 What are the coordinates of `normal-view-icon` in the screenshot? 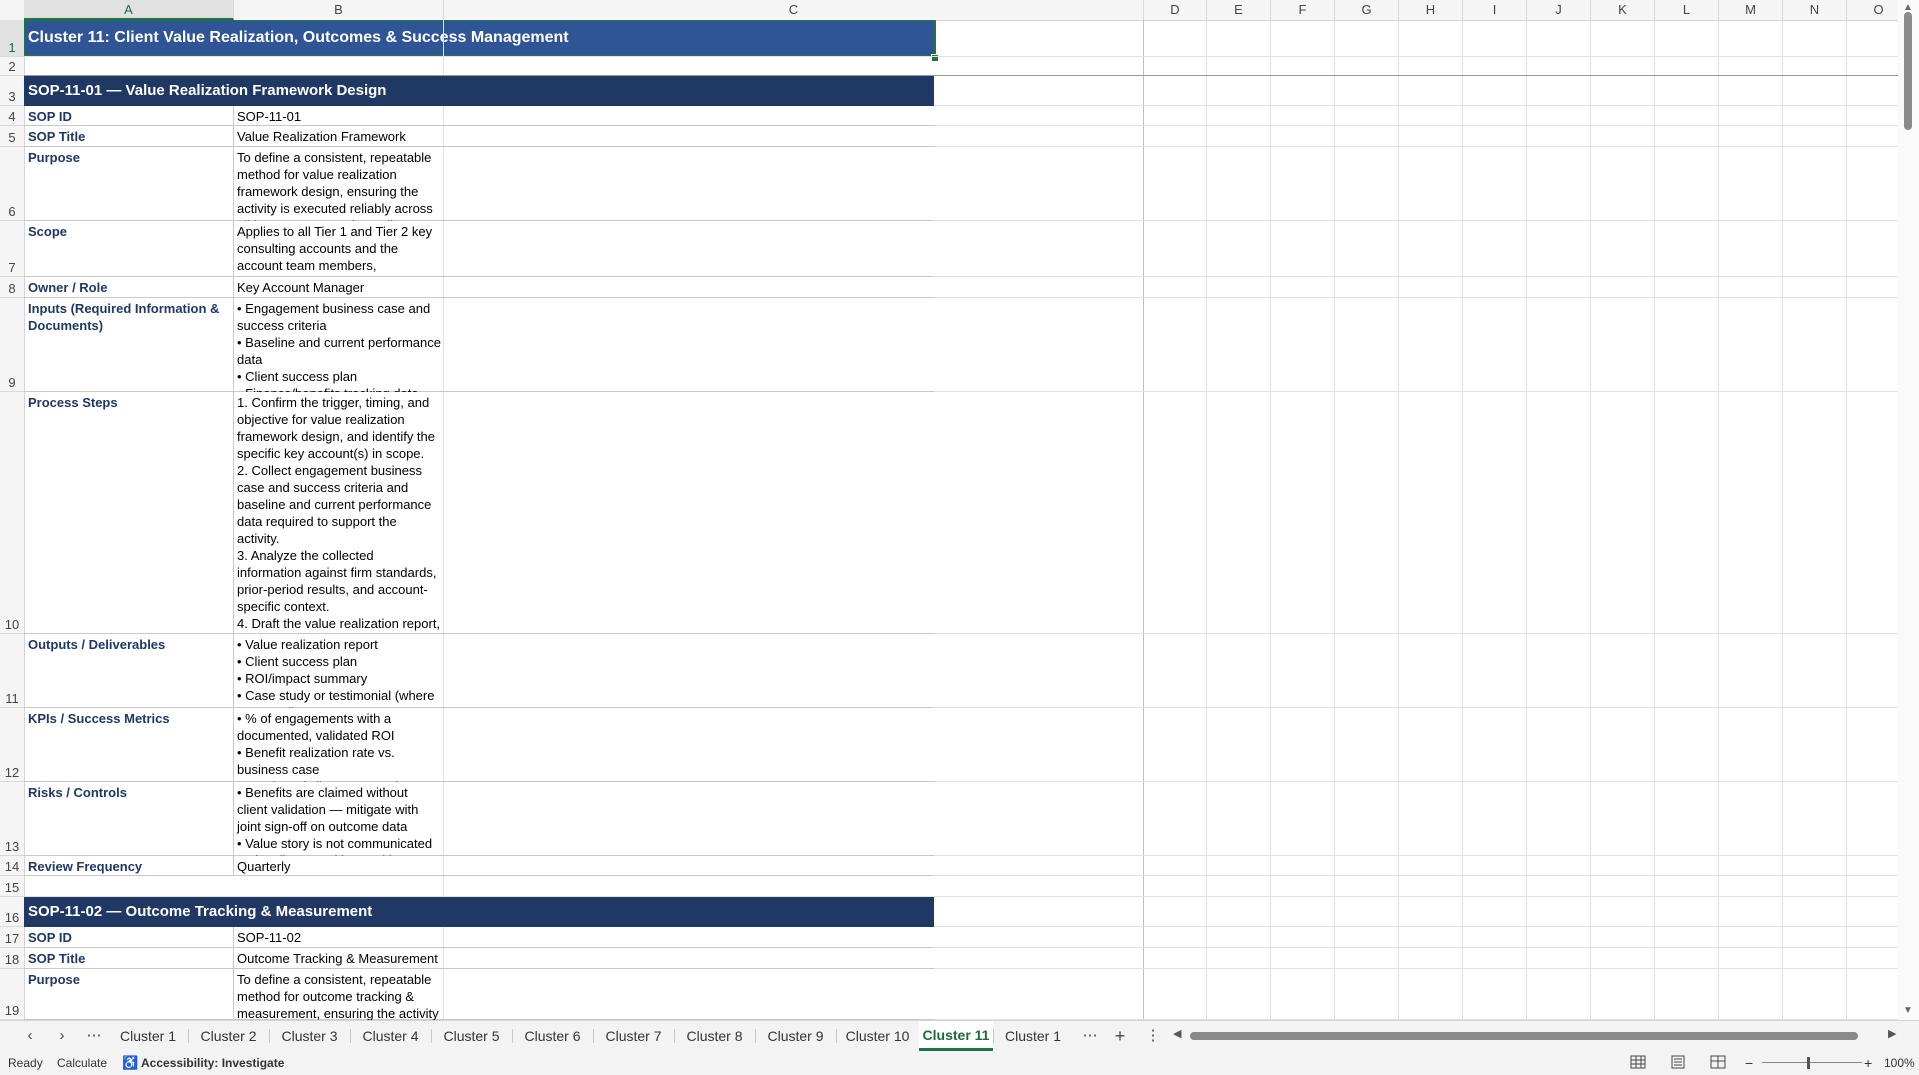 It's located at (1638, 1062).